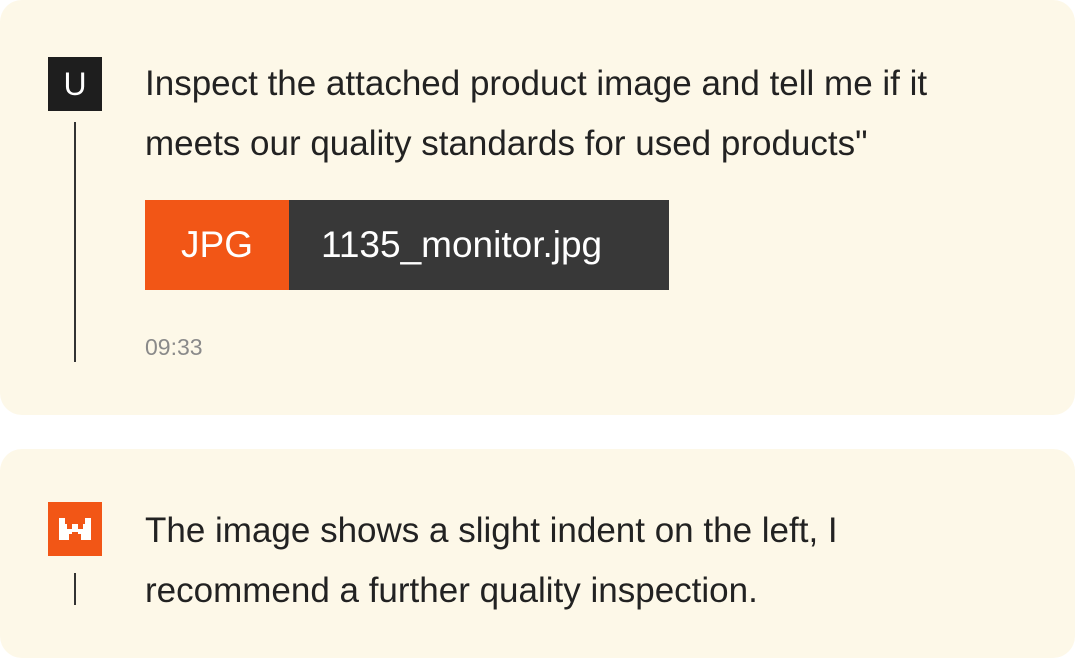  I want to click on user-avatar: U, so click(75, 84).